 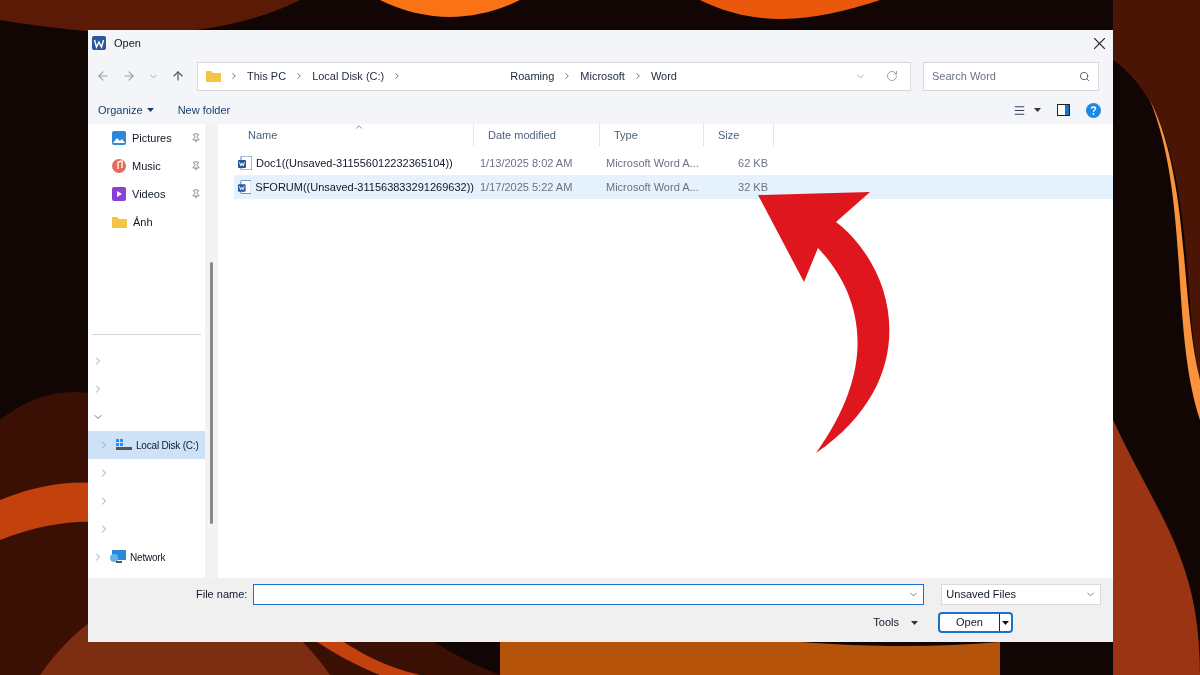 I want to click on column-header: Type, so click(x=652, y=135).